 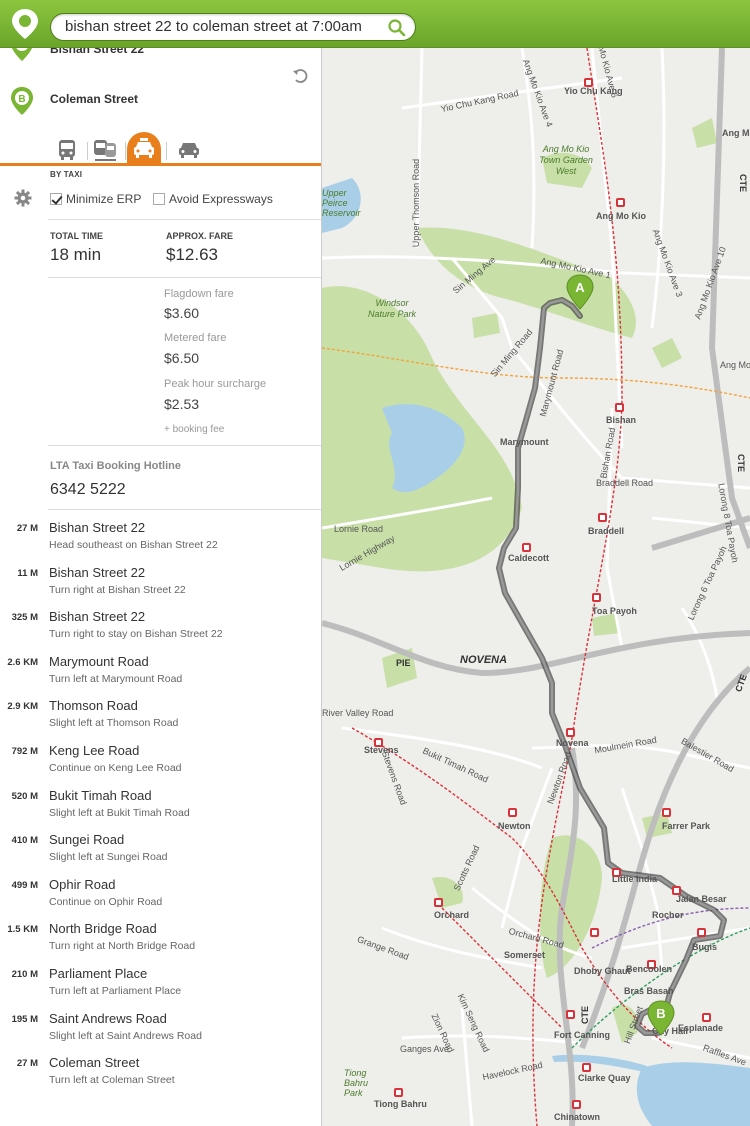 What do you see at coordinates (300, 76) in the screenshot?
I see `reverse-route-icon` at bounding box center [300, 76].